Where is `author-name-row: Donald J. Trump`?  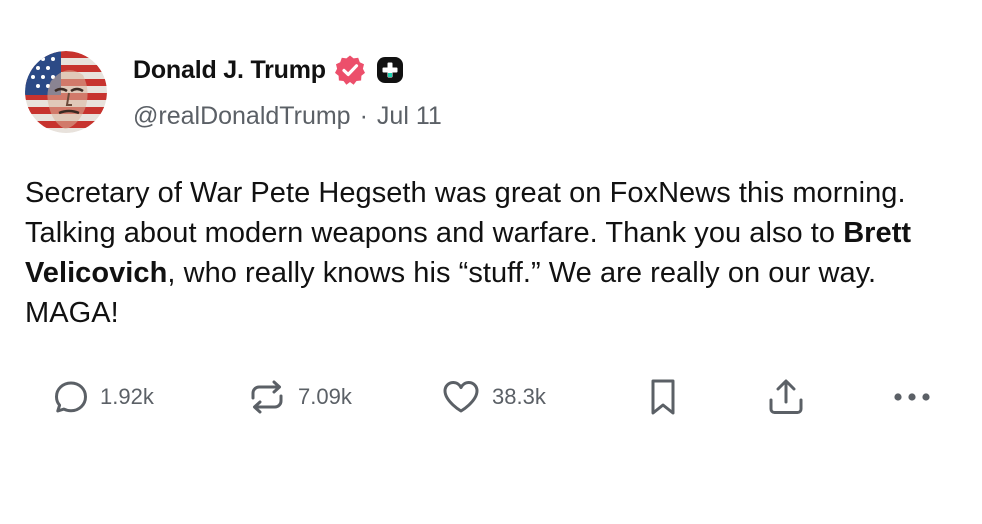 author-name-row: Donald J. Trump is located at coordinates (268, 70).